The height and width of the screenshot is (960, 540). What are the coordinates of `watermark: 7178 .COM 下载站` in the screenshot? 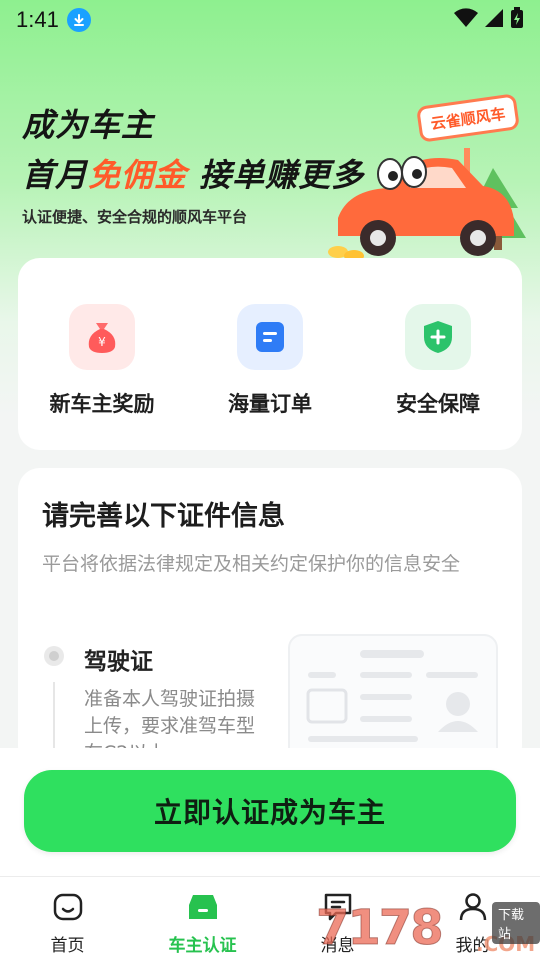 It's located at (428, 928).